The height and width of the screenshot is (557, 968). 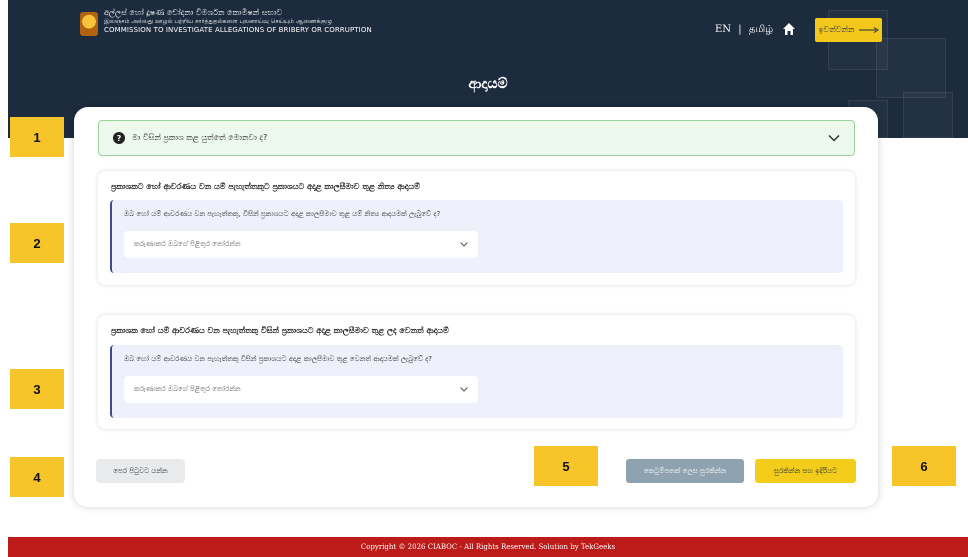 I want to click on marker-3: 3, so click(x=37, y=389).